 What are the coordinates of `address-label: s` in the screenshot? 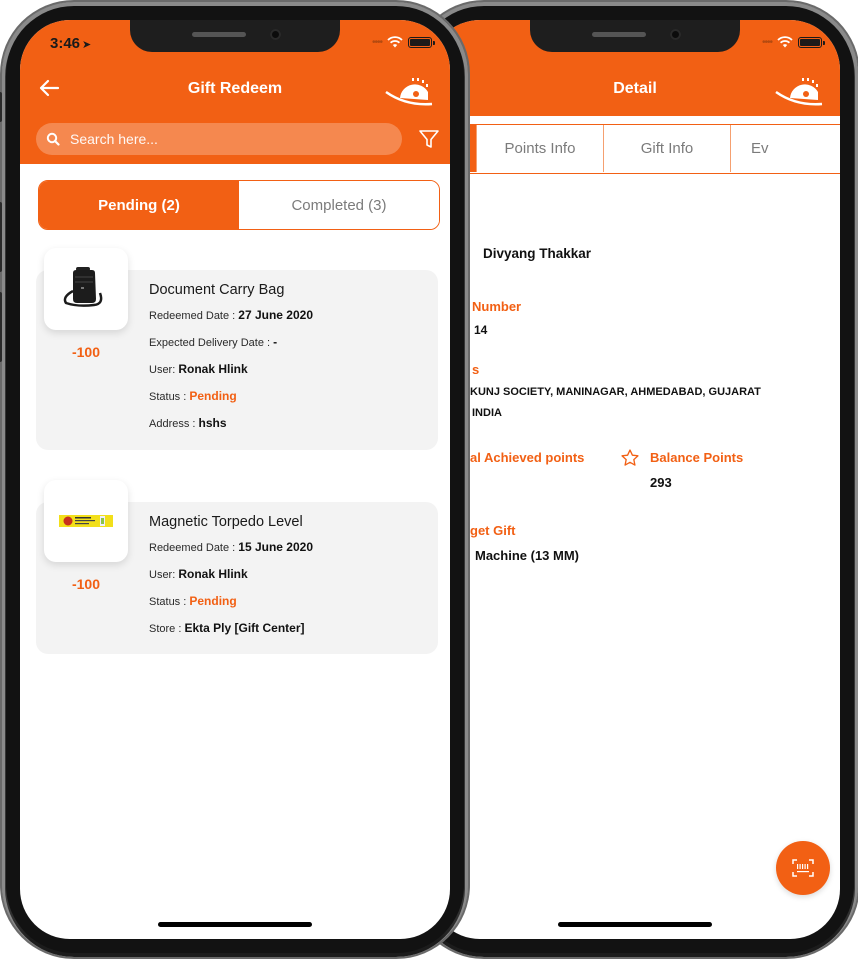 It's located at (476, 369).